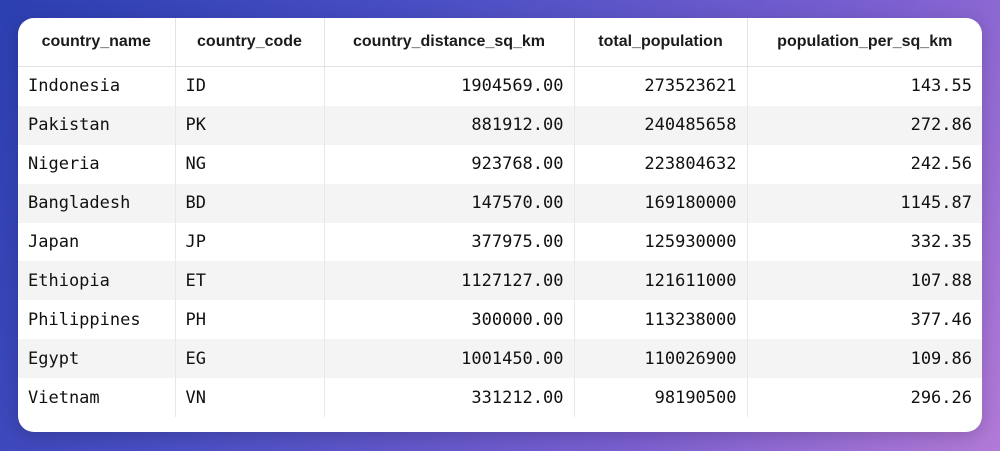 This screenshot has height=451, width=1000. I want to click on population-per-sq-km-cell: 296.26, so click(864, 397).